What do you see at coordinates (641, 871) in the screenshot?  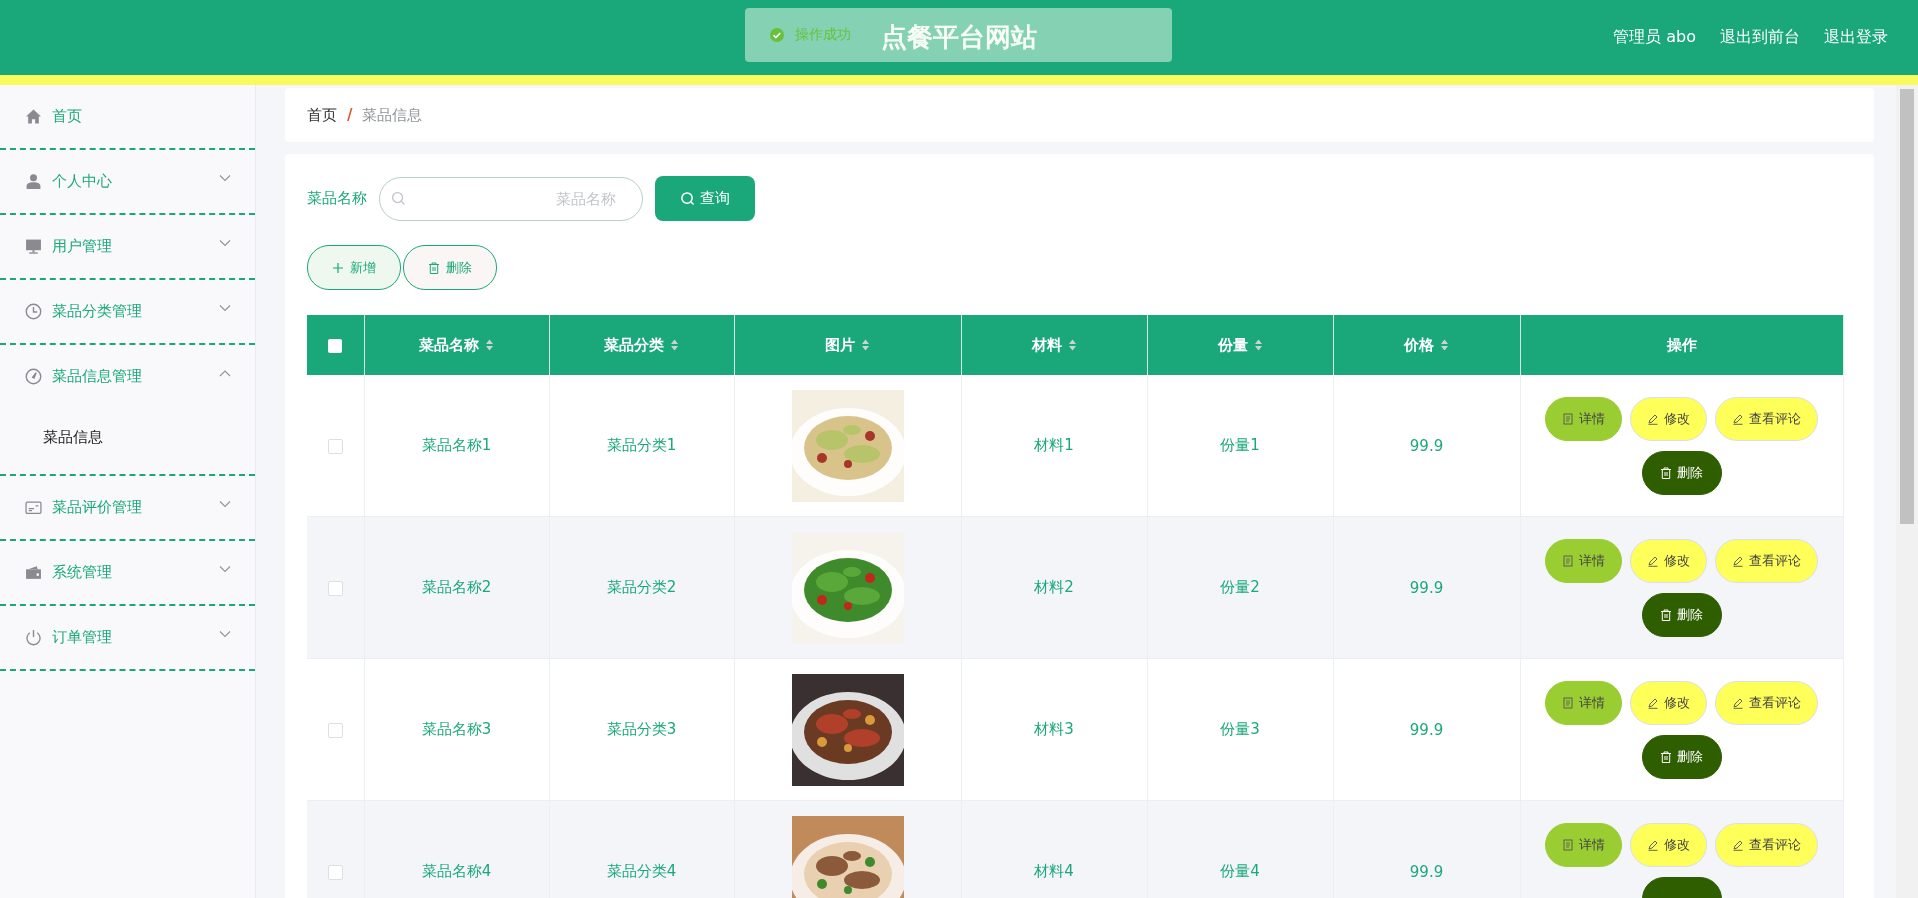 I see `table-cell: 菜品分类4` at bounding box center [641, 871].